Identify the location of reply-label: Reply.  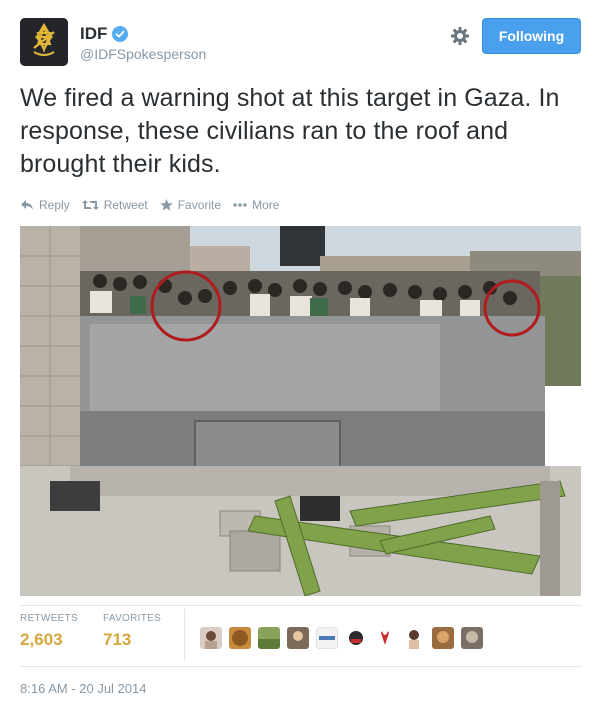
(54, 205).